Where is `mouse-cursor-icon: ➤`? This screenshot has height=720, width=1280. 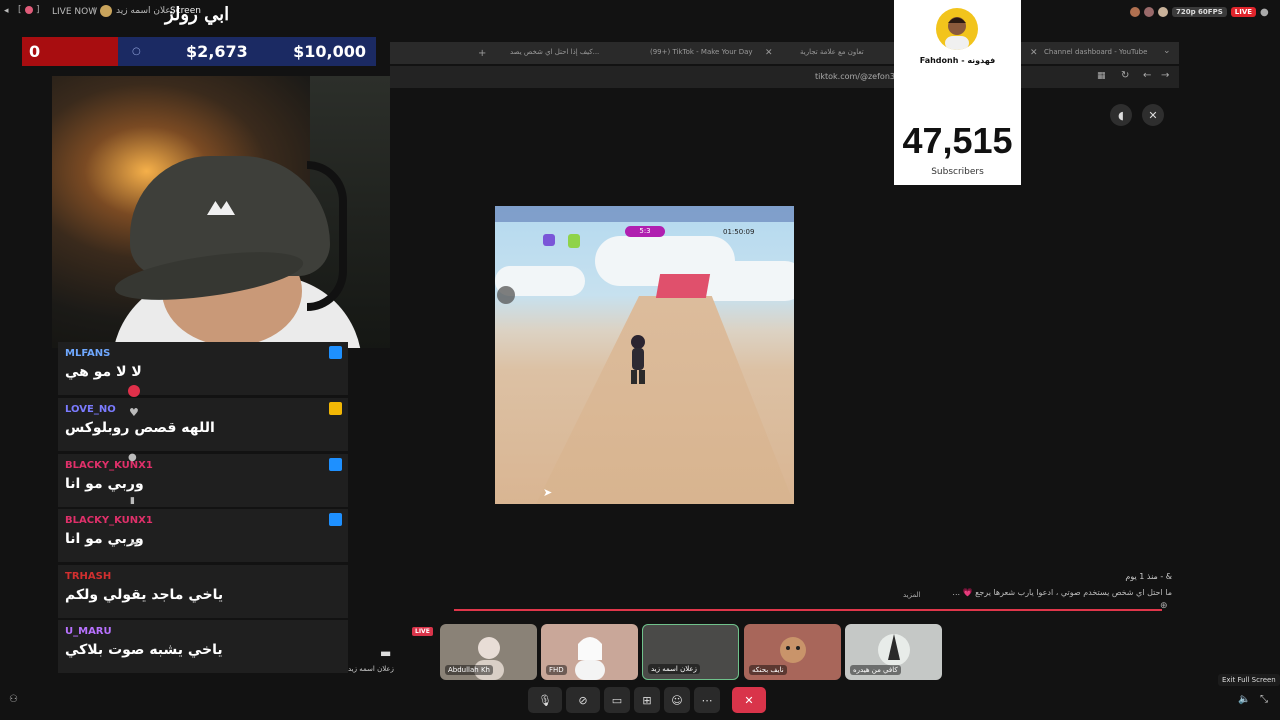
mouse-cursor-icon: ➤ is located at coordinates (548, 492).